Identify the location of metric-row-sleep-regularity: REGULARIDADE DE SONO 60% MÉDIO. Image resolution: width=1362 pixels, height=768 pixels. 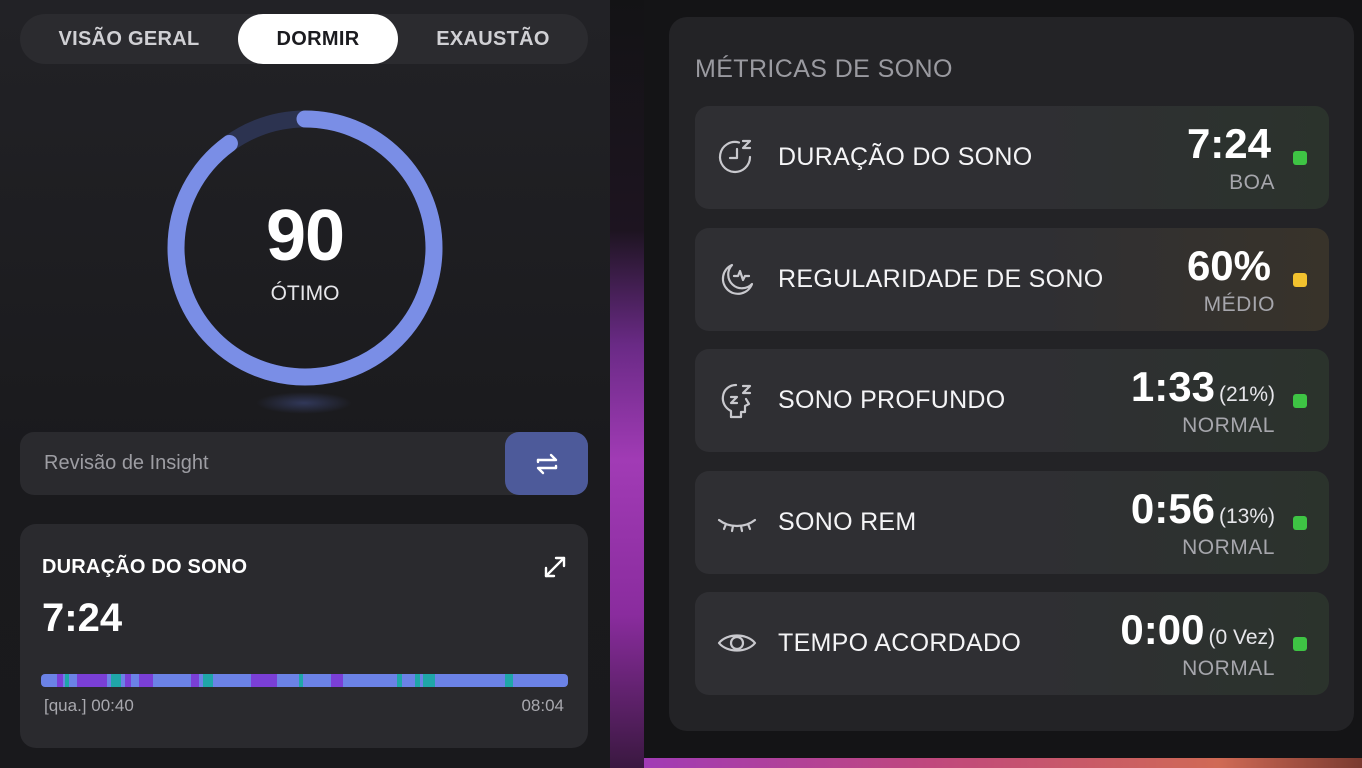
(1012, 279).